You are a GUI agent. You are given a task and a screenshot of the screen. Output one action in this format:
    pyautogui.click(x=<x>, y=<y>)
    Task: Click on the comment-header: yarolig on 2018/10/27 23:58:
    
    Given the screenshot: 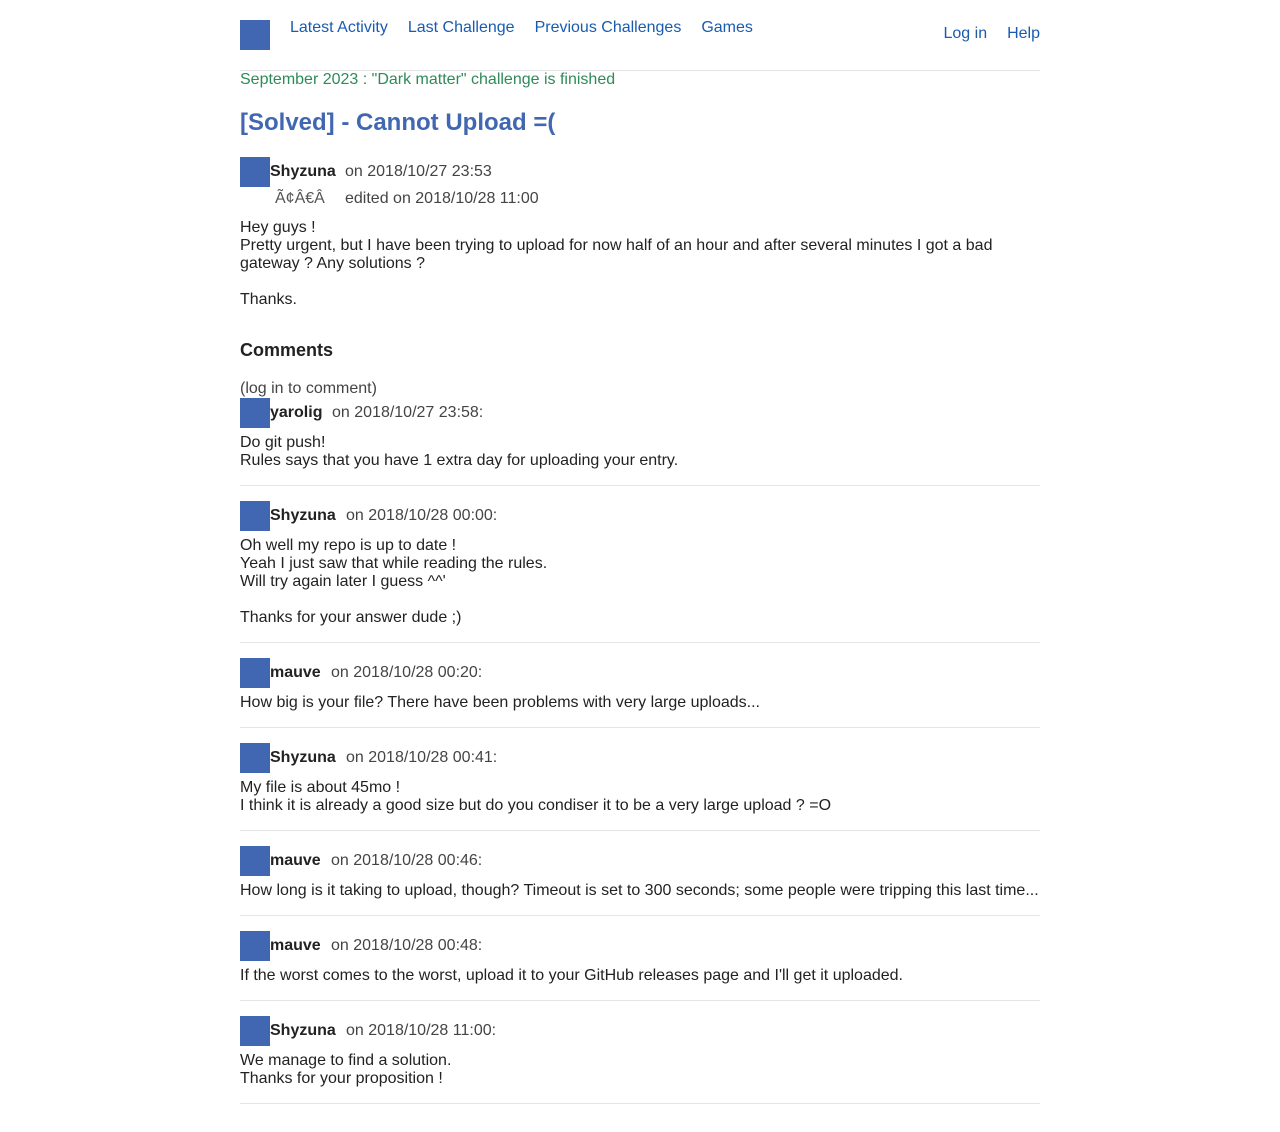 What is the action you would take?
    pyautogui.click(x=640, y=413)
    